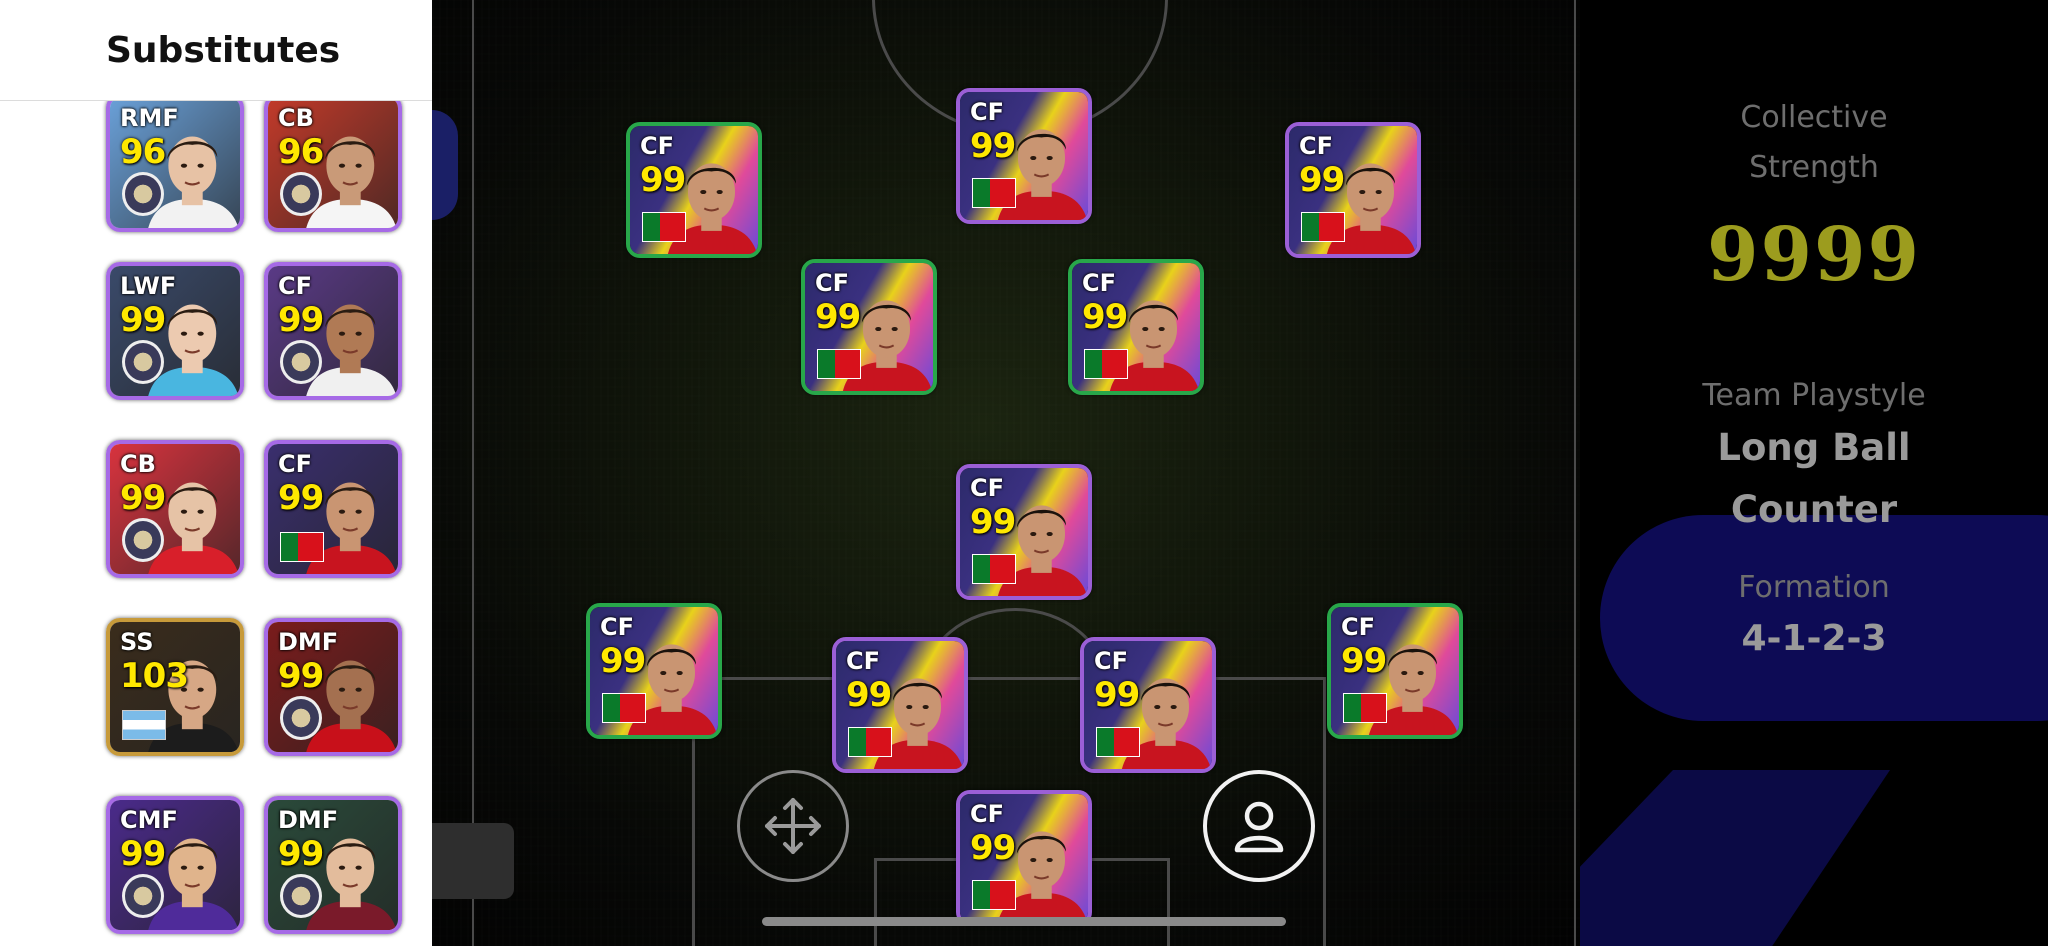  What do you see at coordinates (148, 286) in the screenshot?
I see `player-position: LWF` at bounding box center [148, 286].